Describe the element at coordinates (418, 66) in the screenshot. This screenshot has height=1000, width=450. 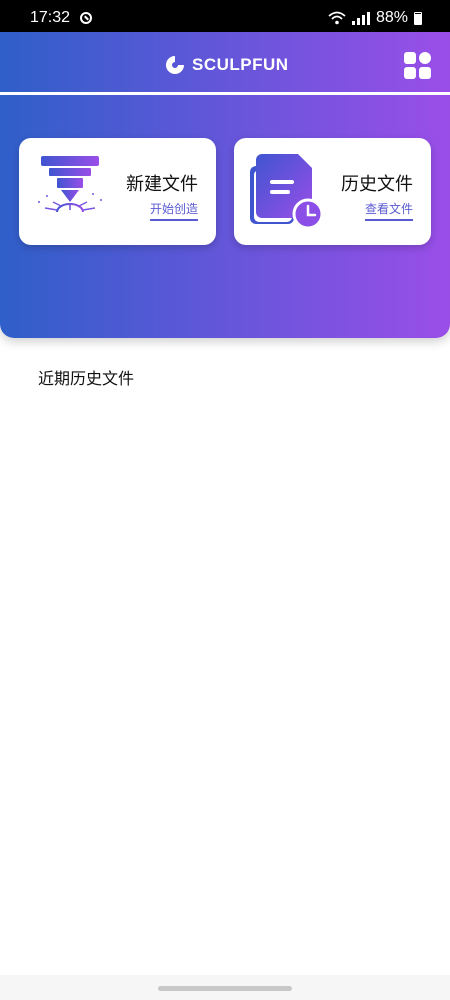
I see `apps-grid-button` at that location.